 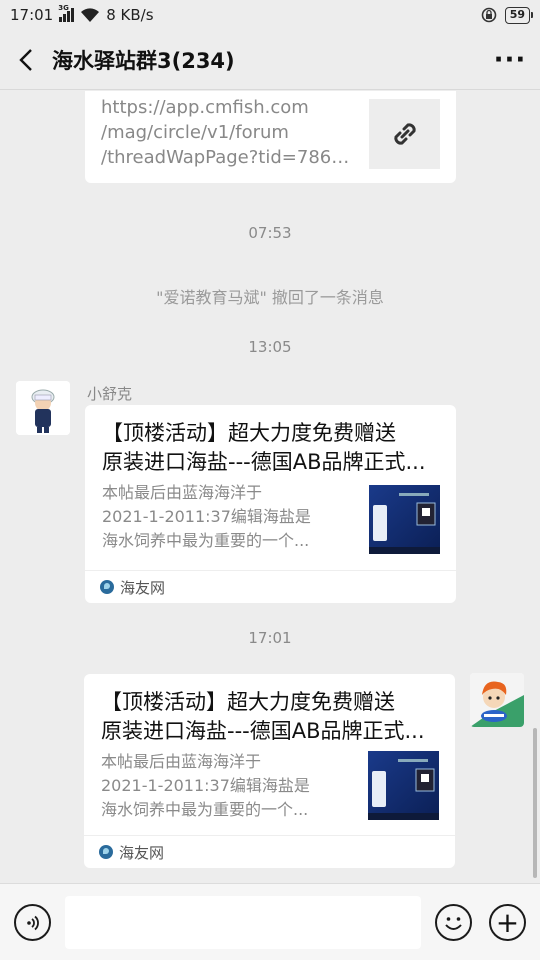 What do you see at coordinates (130, 15) in the screenshot?
I see `network-speed: 8 KB/s` at bounding box center [130, 15].